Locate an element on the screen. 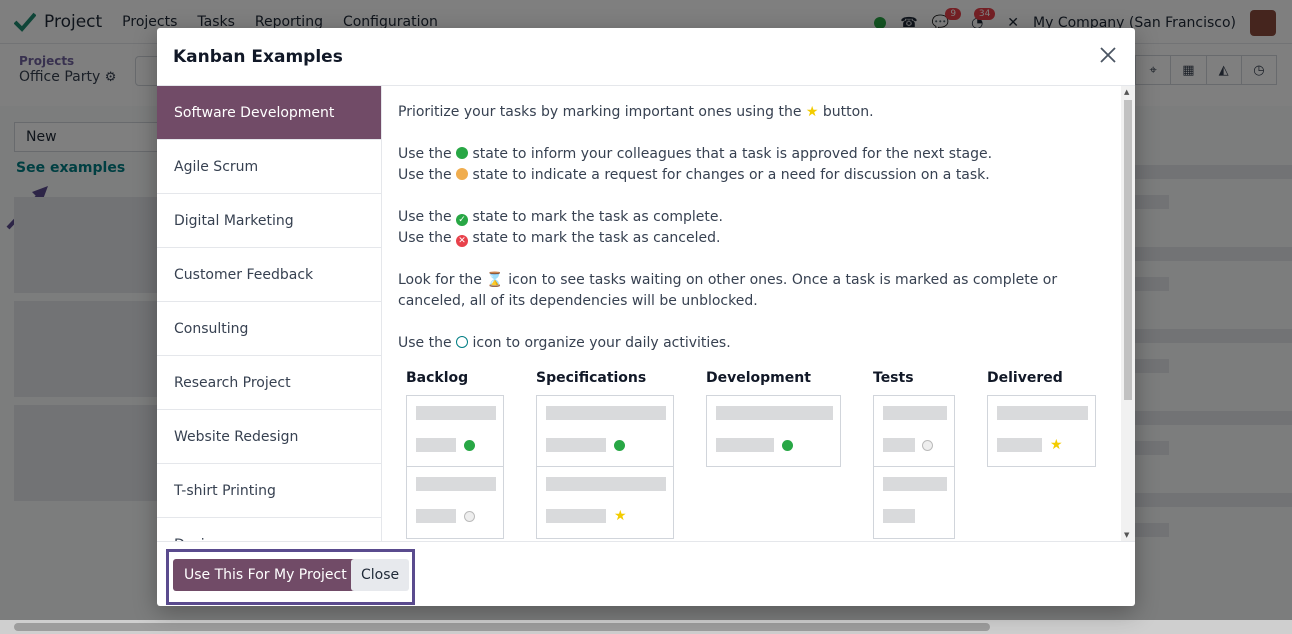  close-icon is located at coordinates (1108, 55).